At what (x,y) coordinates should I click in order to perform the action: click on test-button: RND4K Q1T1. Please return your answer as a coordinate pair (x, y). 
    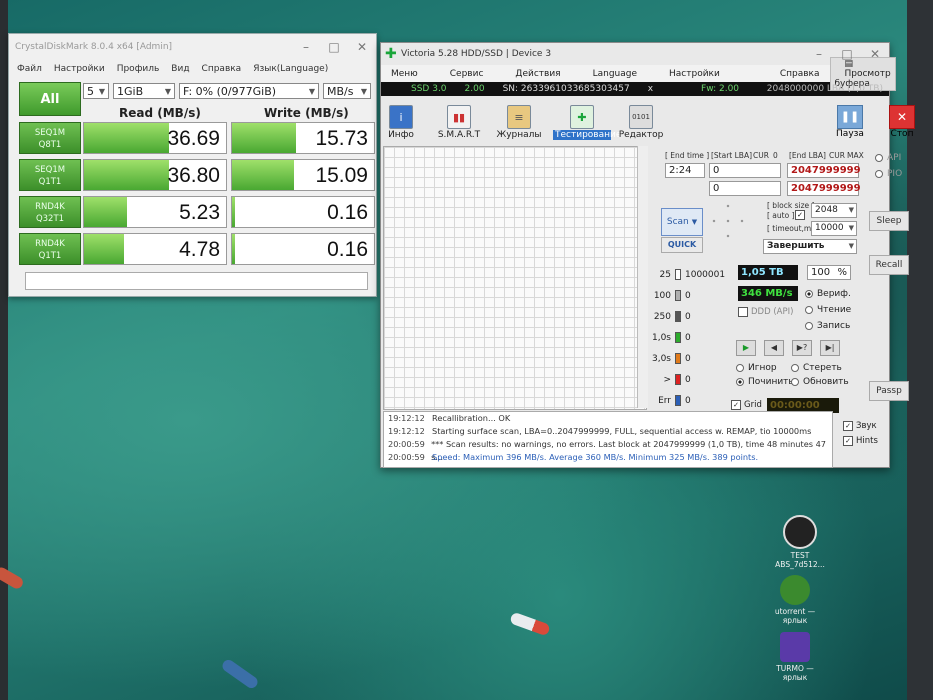
    Looking at the image, I should click on (50, 249).